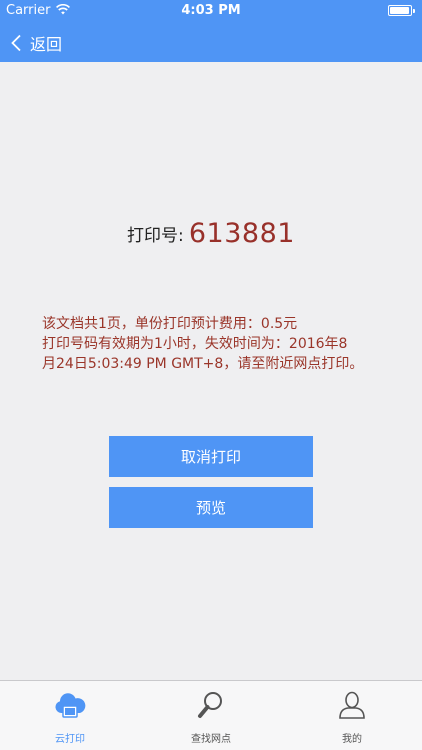 This screenshot has width=422, height=750. I want to click on search-icon, so click(210, 705).